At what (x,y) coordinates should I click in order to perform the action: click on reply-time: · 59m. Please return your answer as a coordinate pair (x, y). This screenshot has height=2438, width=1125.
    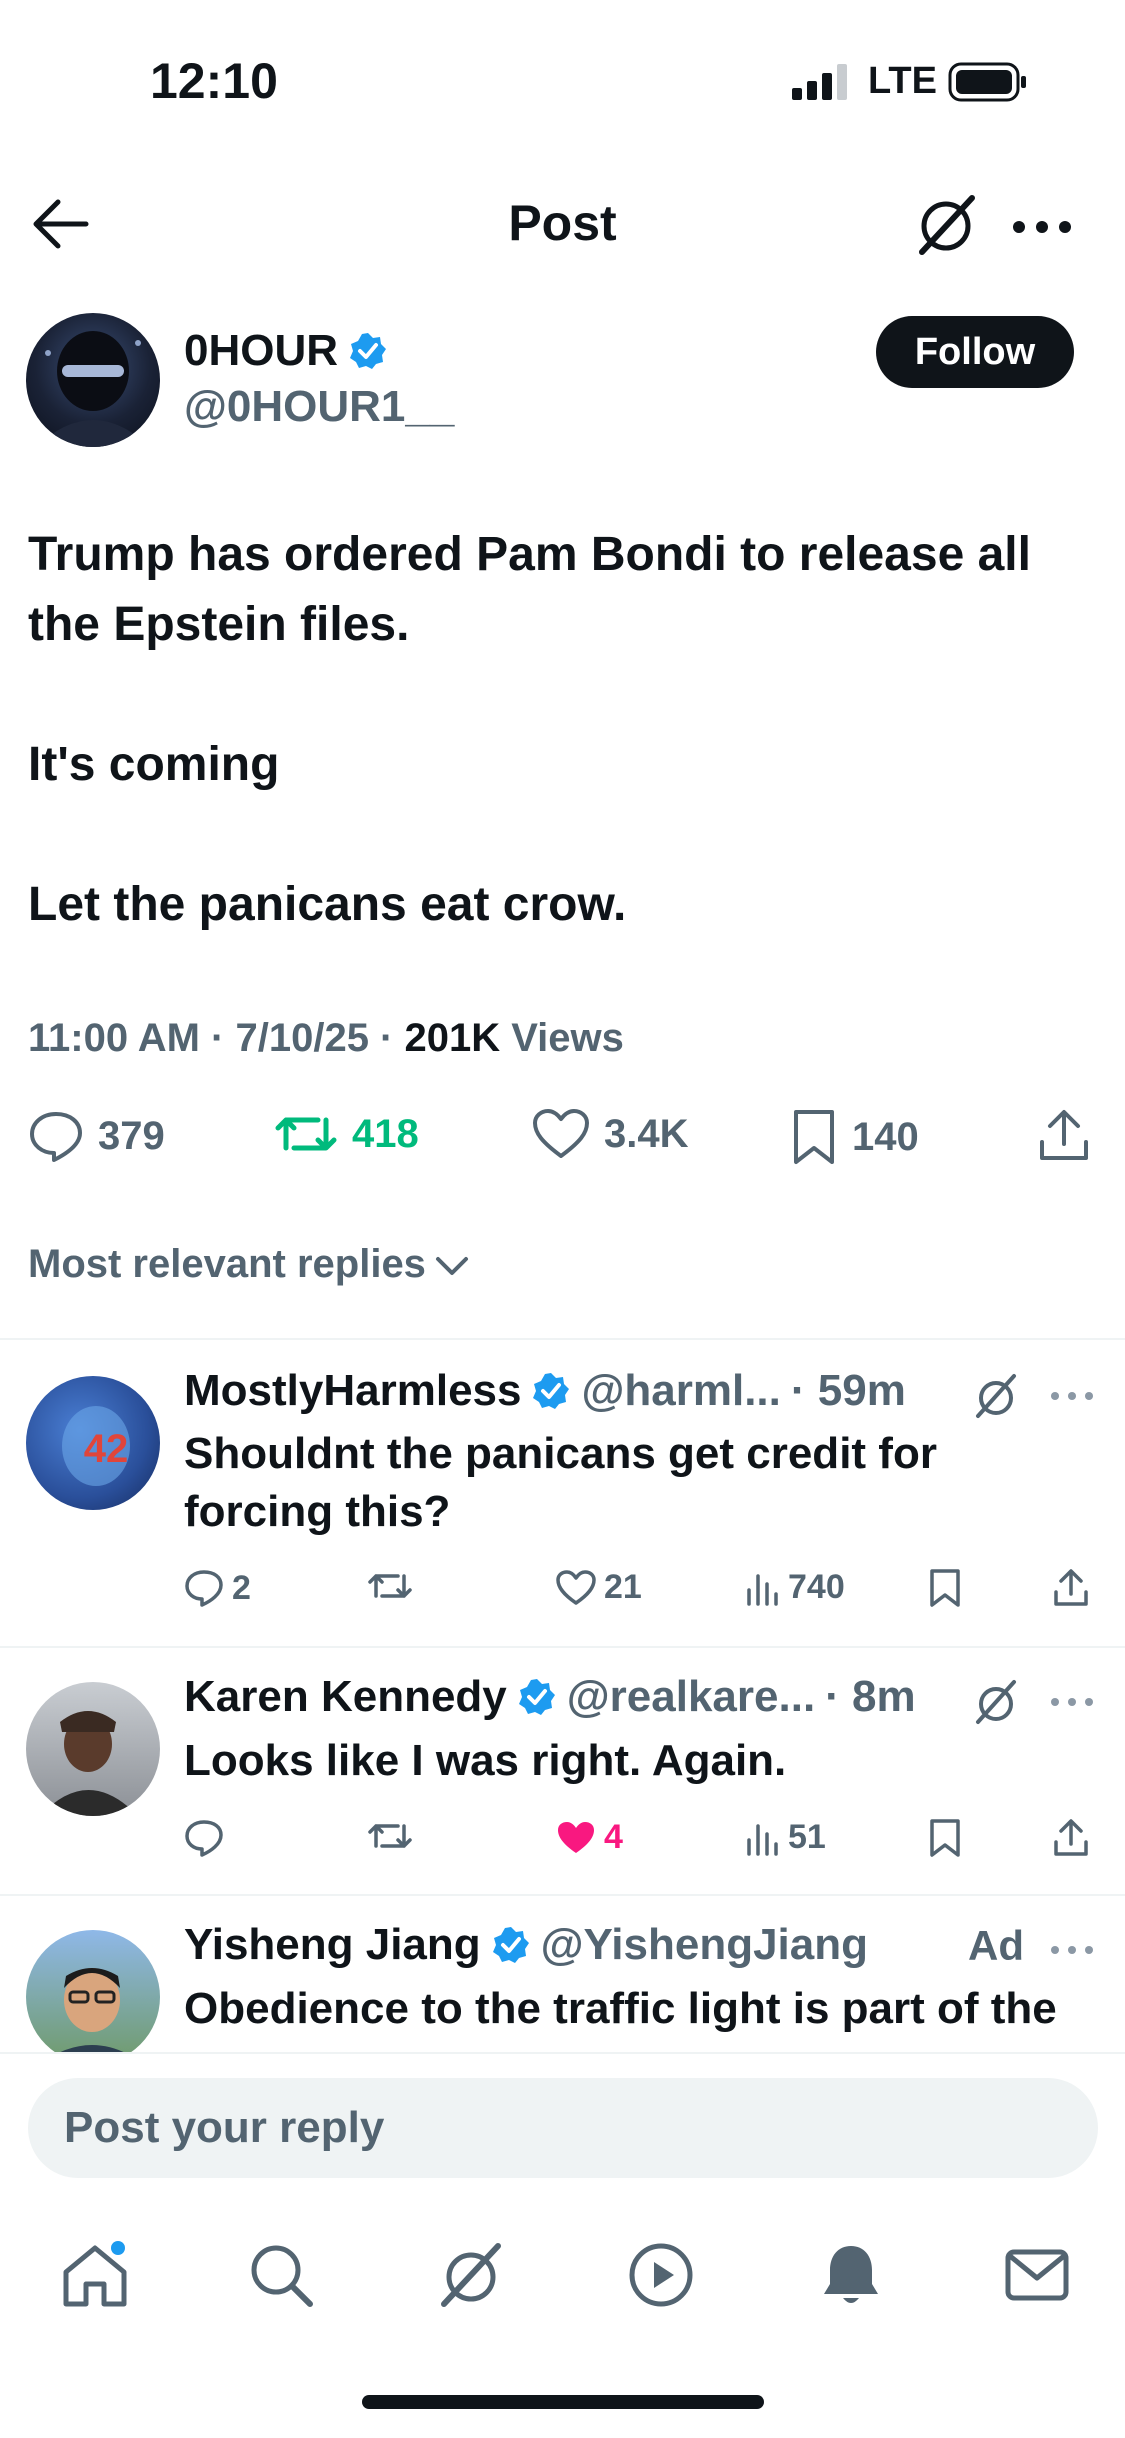
    Looking at the image, I should click on (848, 1390).